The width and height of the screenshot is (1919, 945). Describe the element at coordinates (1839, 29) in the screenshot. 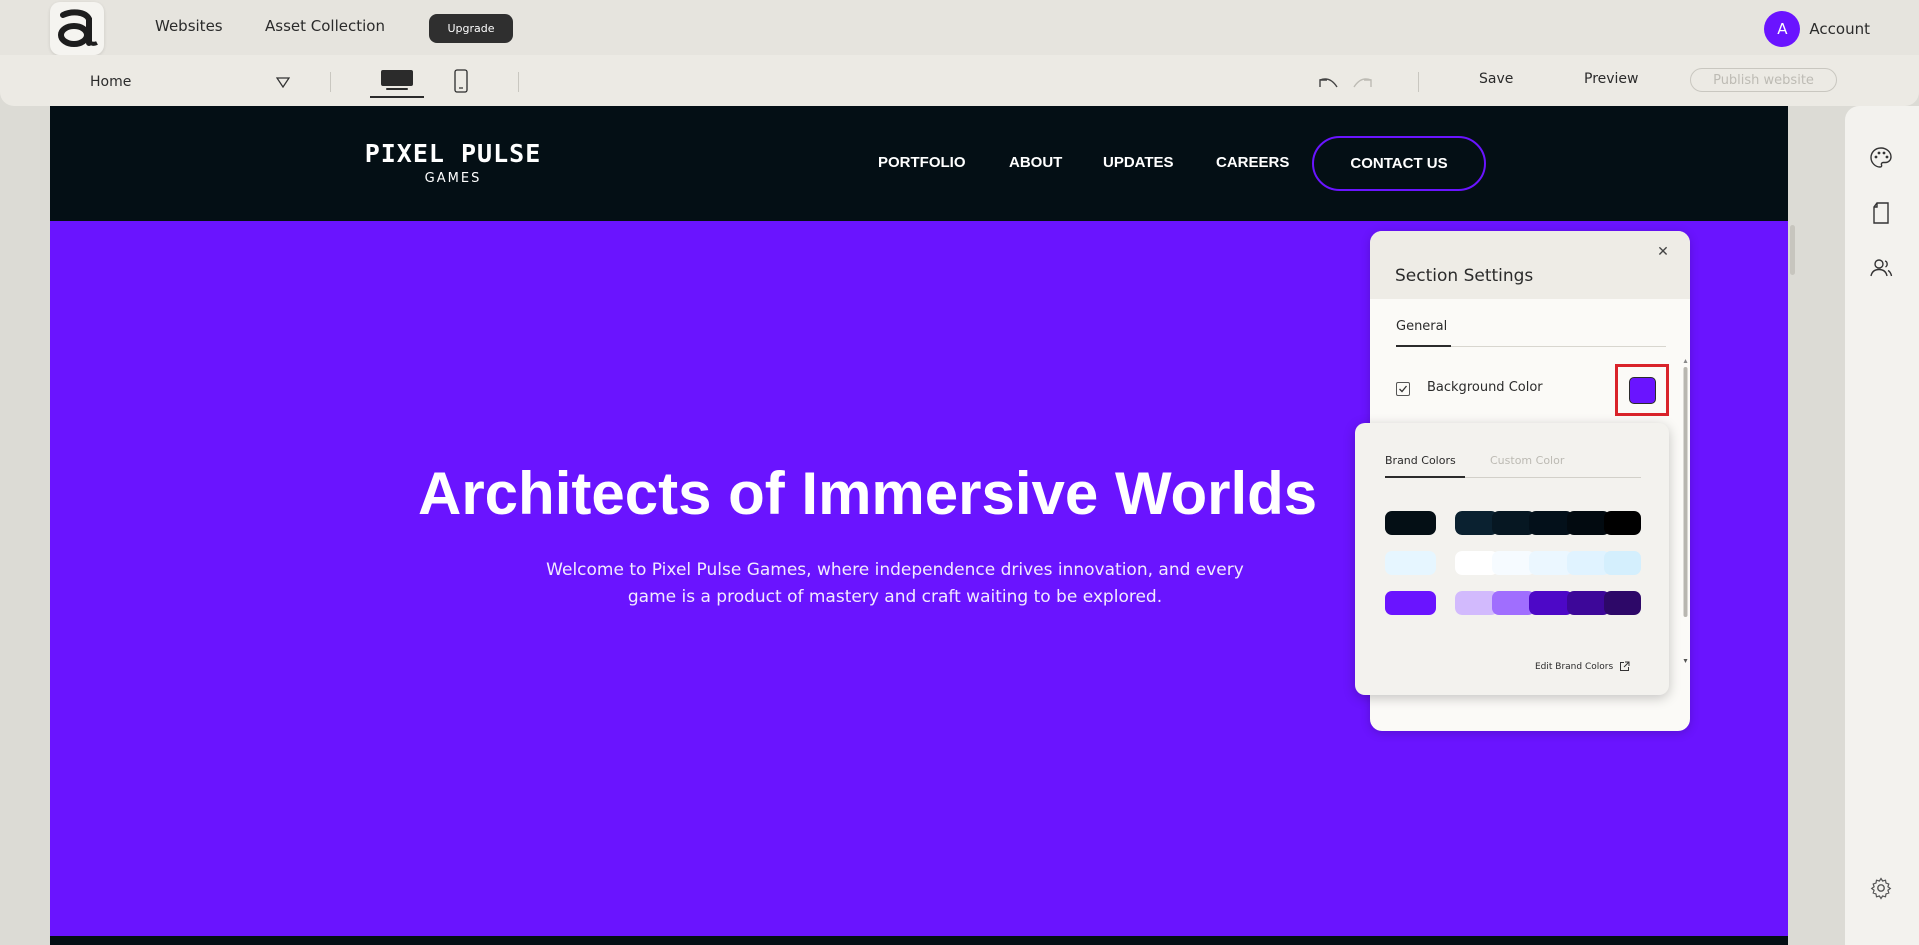

I see `account-label: Account` at that location.